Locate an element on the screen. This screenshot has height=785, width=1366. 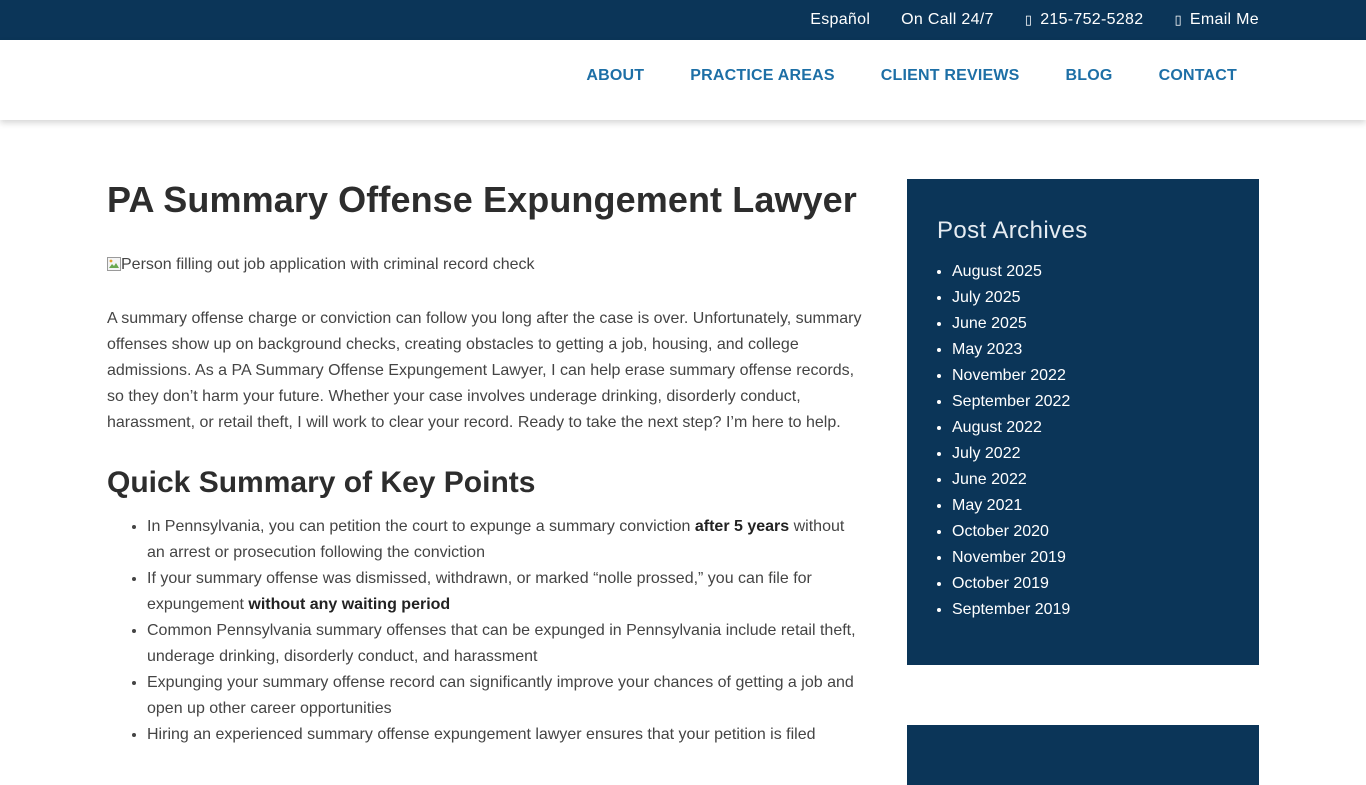
phone-icon: ▯ is located at coordinates (1028, 20).